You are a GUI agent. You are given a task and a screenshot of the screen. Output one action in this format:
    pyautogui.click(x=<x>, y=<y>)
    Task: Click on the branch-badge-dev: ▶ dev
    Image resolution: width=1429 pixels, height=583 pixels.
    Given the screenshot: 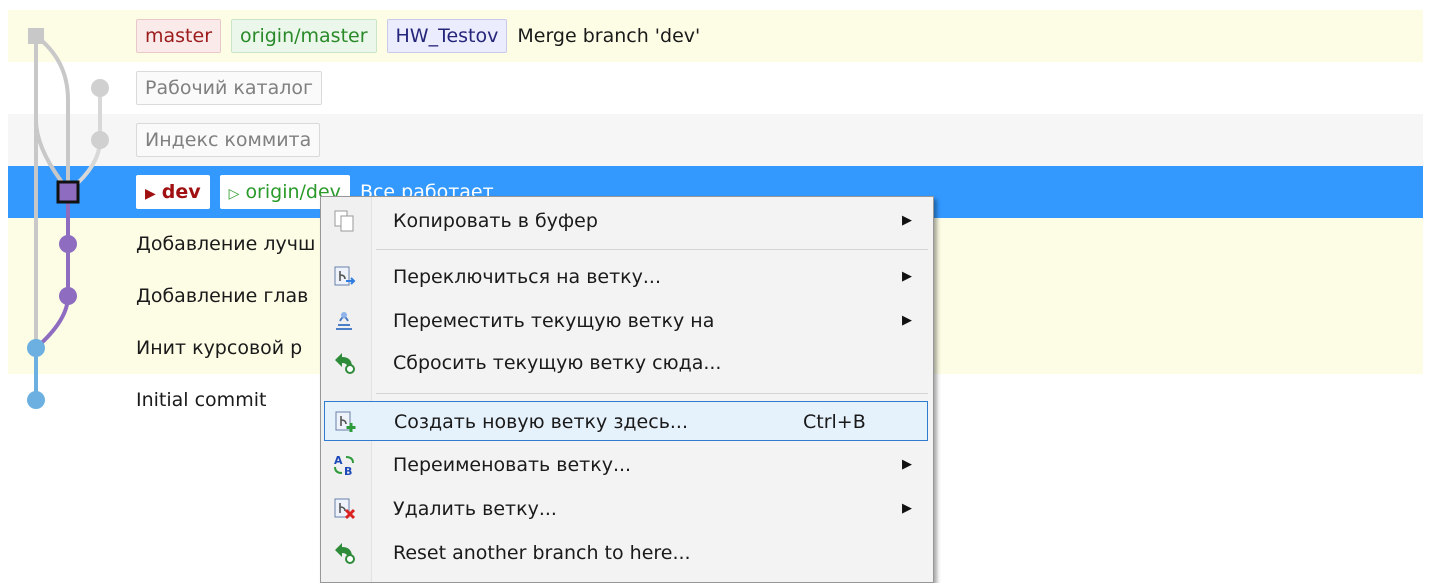 What is the action you would take?
    pyautogui.click(x=173, y=192)
    